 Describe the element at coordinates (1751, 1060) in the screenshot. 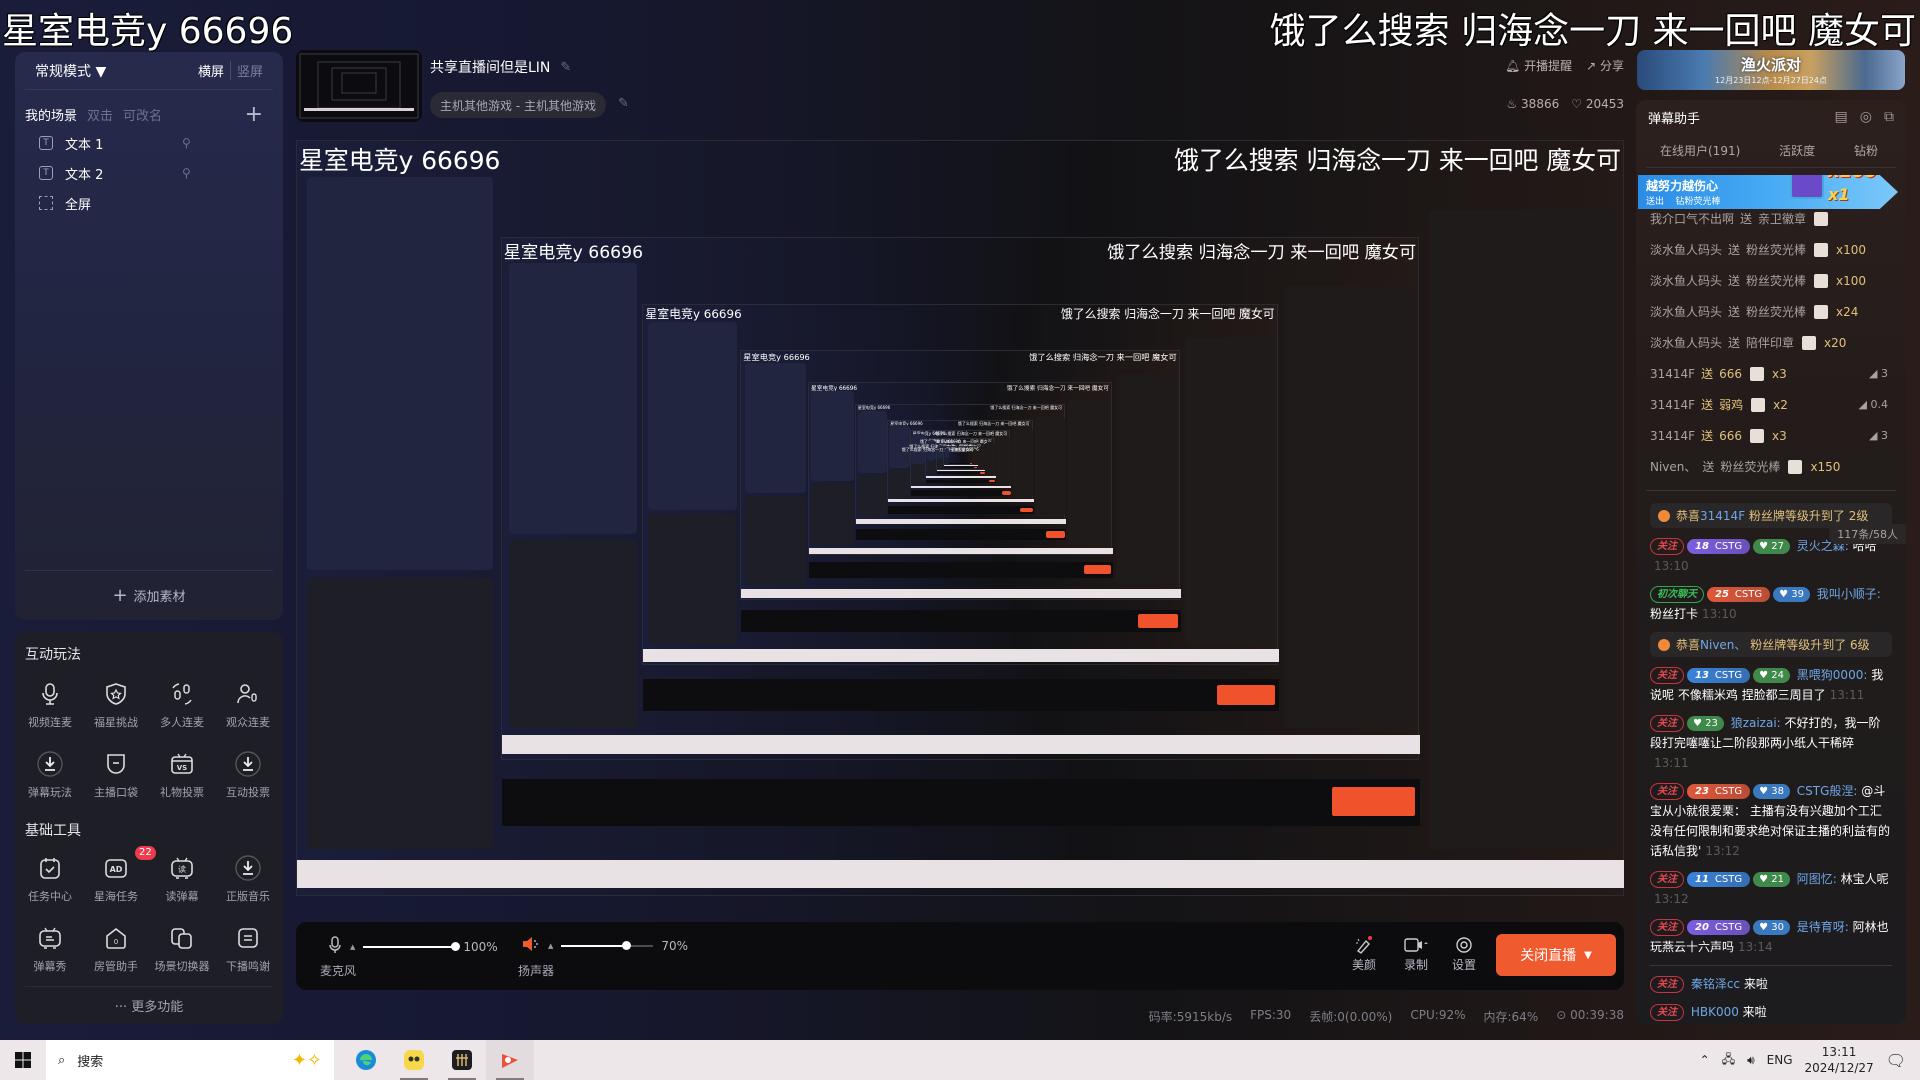

I see `volume-icon: 🔊︎` at that location.